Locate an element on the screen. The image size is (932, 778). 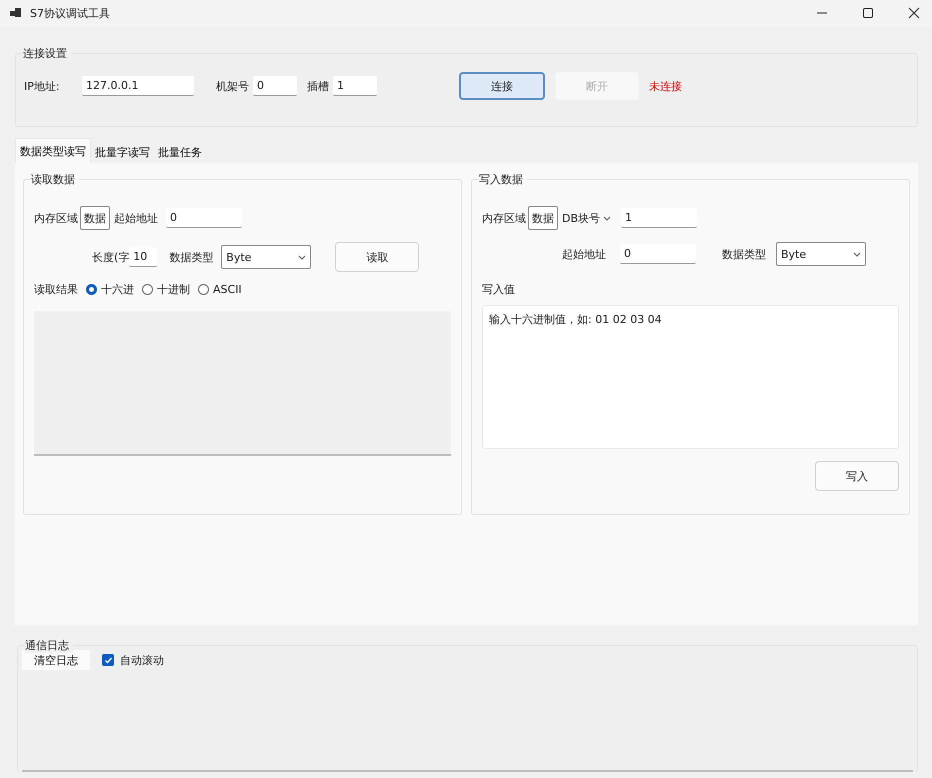
radio-label: ASCII is located at coordinates (227, 289).